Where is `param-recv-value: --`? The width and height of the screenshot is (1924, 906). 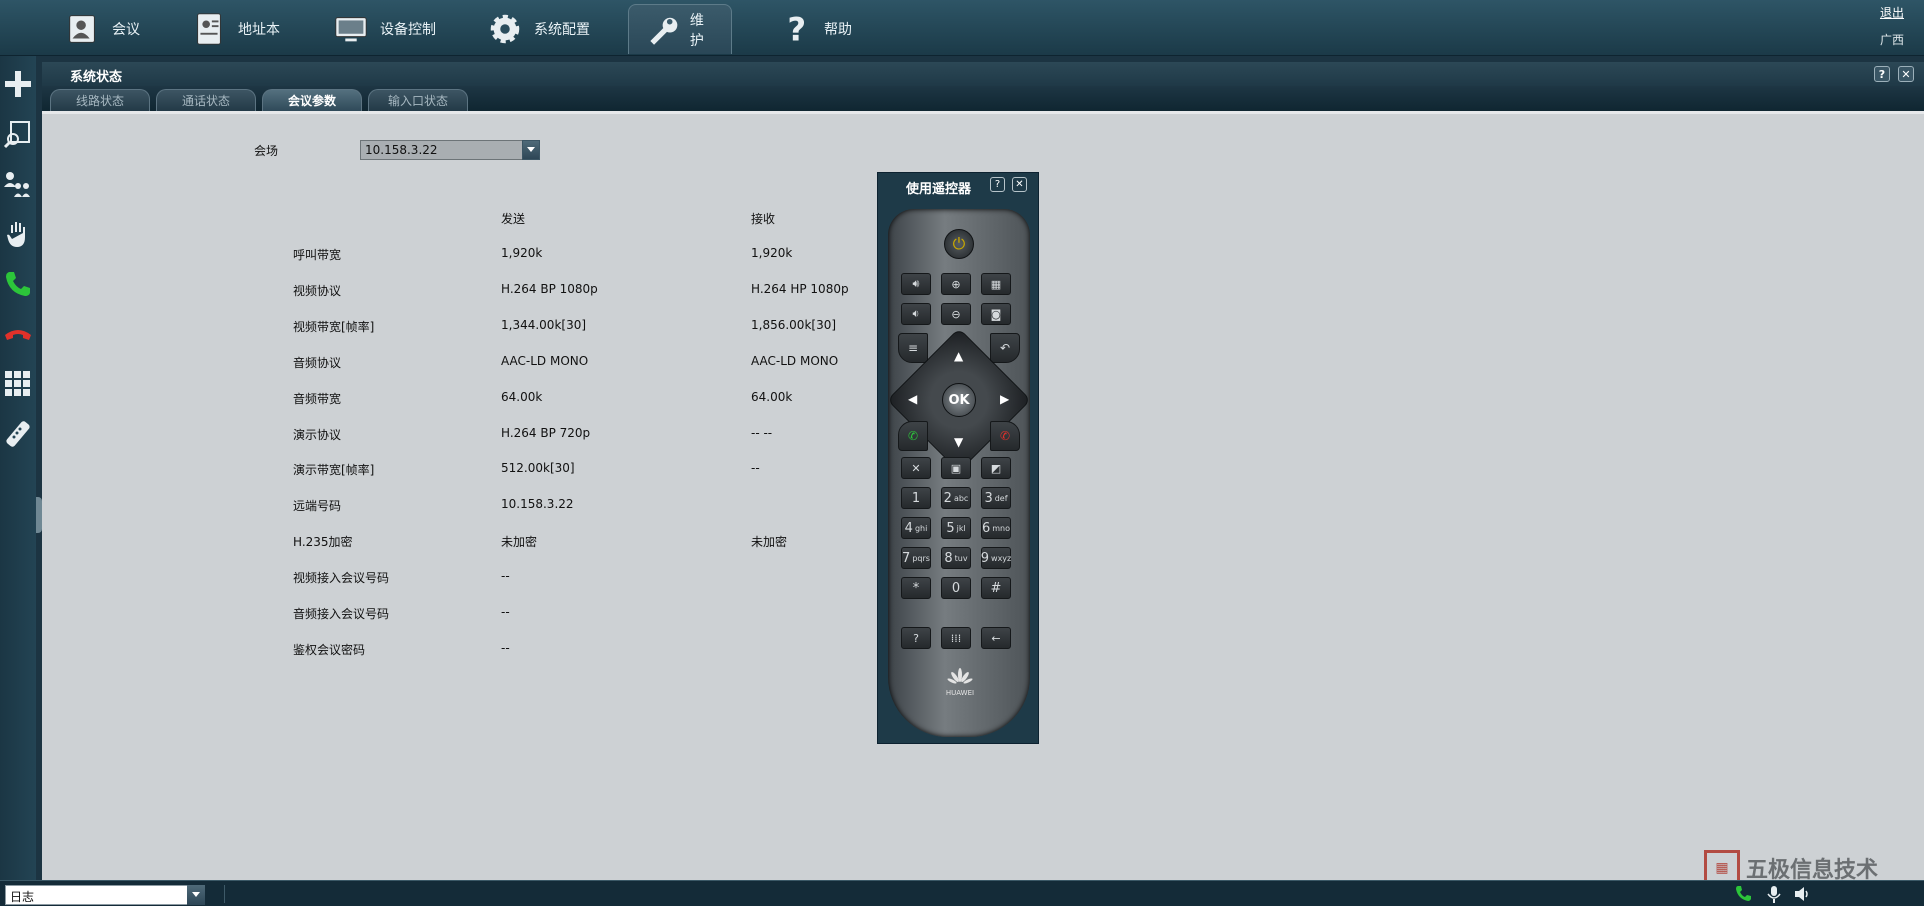 param-recv-value: -- is located at coordinates (755, 468).